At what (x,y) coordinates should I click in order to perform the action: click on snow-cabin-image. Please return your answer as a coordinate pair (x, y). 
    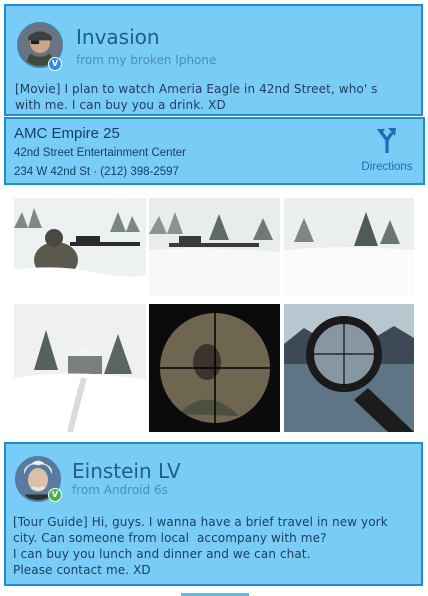
    Looking at the image, I should click on (80, 368).